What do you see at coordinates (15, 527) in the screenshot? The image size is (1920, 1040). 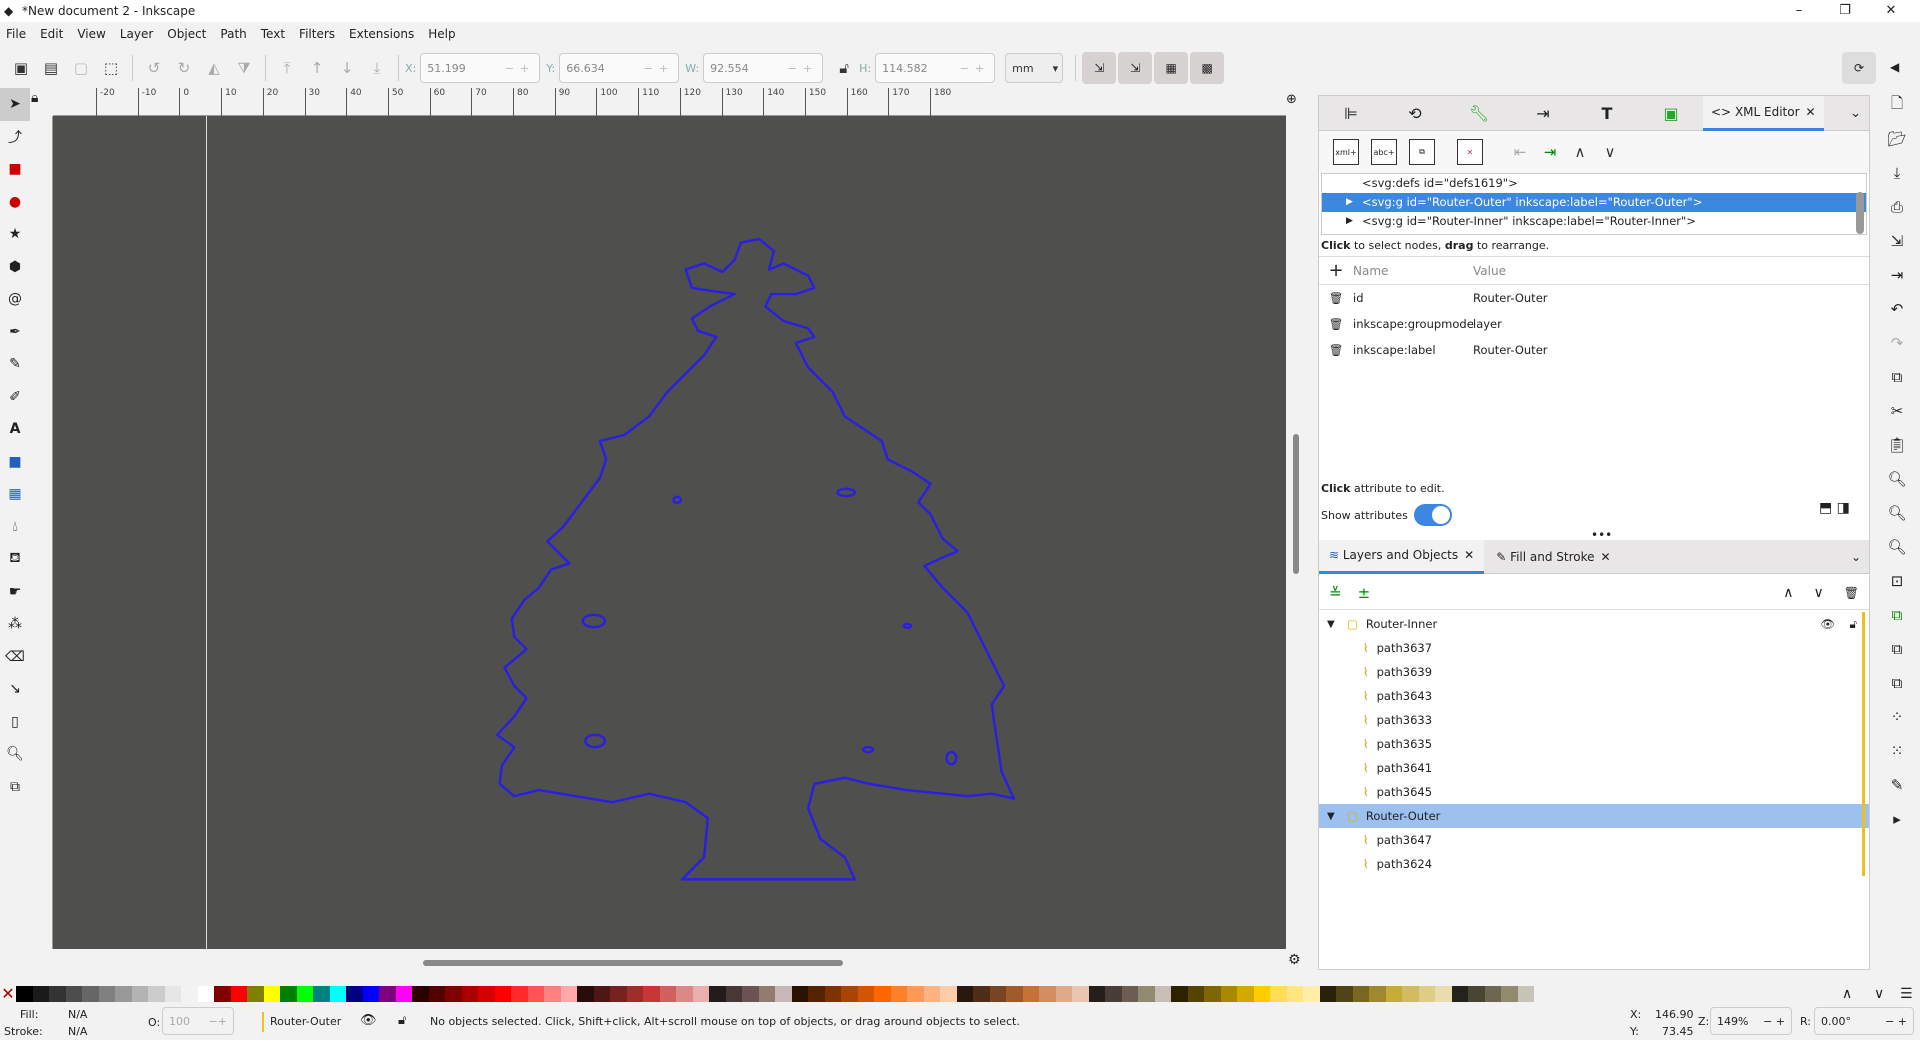 I see `dropper-tool-icon: 💧︎` at bounding box center [15, 527].